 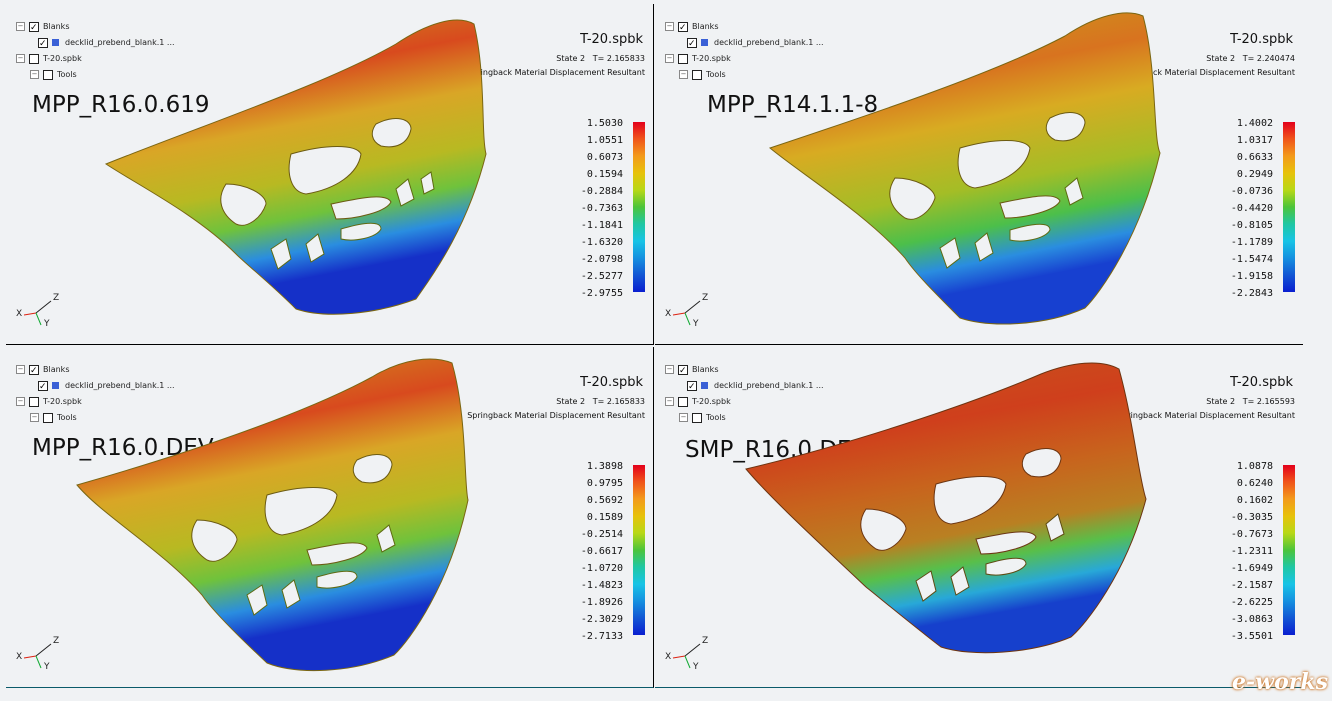 What do you see at coordinates (604, 157) in the screenshot?
I see `legend-value: 0.6073` at bounding box center [604, 157].